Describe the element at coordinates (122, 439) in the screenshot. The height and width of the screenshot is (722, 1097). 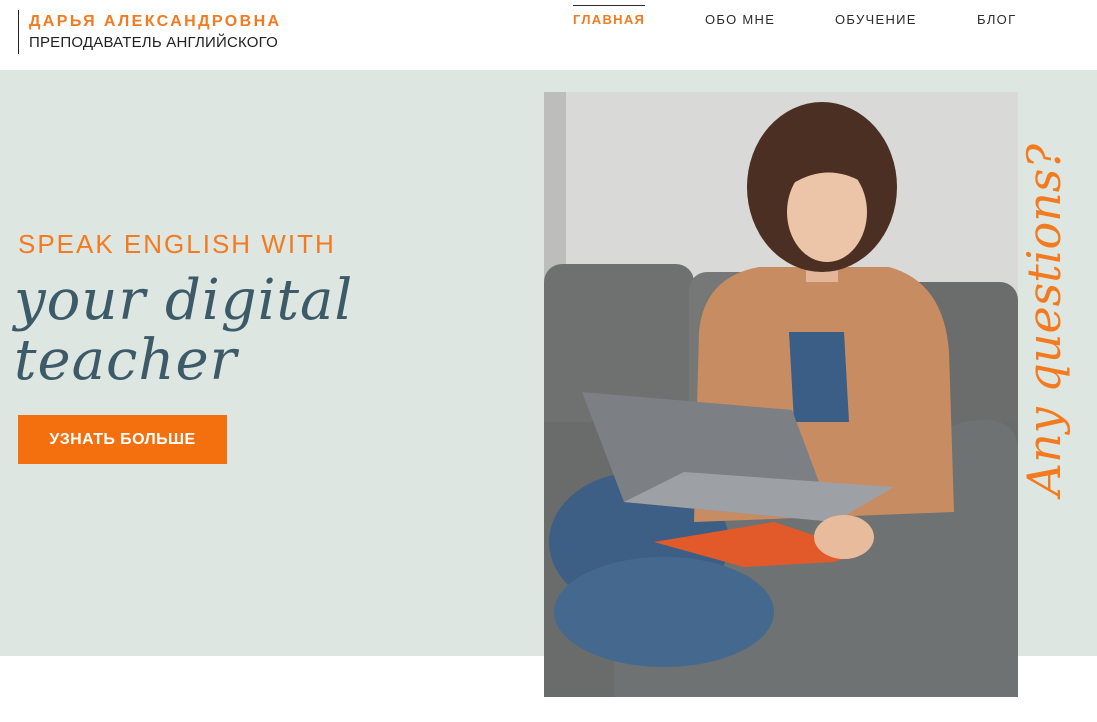
I see `learn-more-button: УЗНАТЬ БОЛЬШЕ` at that location.